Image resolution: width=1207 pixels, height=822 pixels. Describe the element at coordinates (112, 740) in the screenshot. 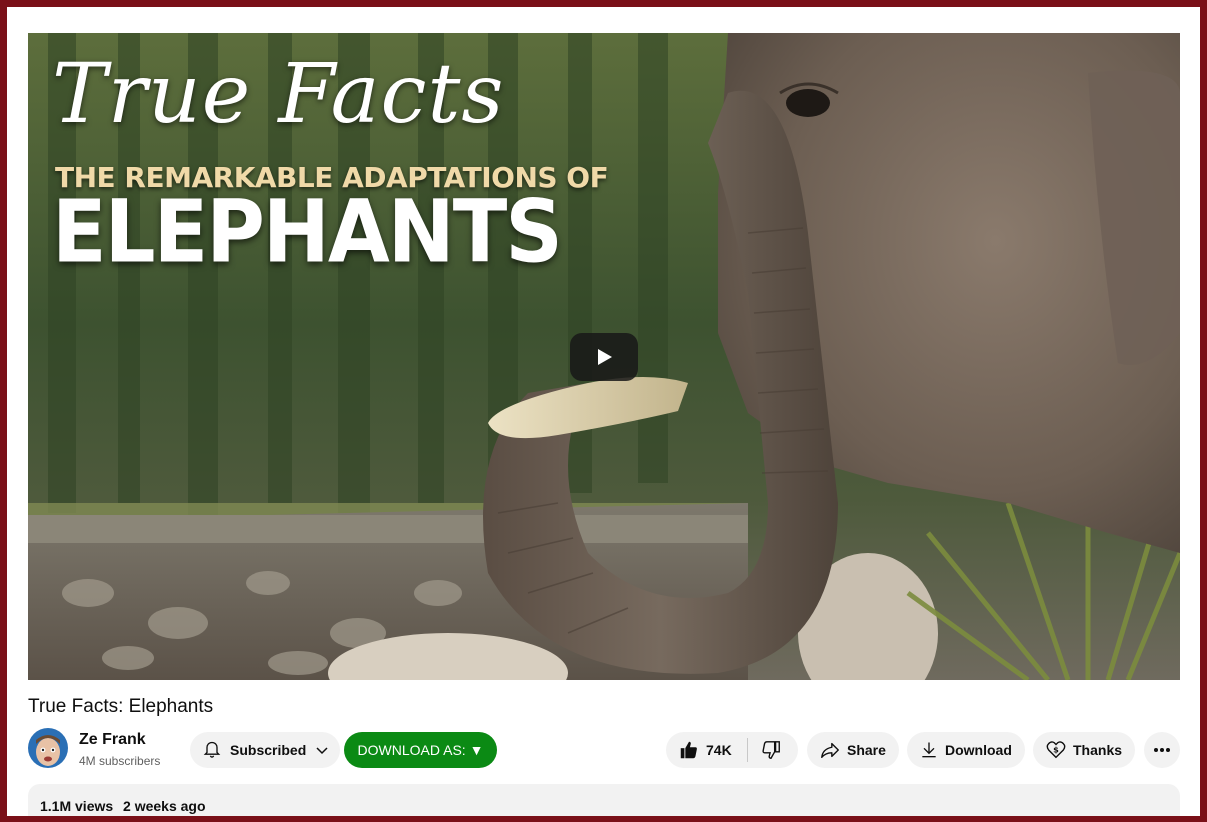

I see `channel-name: Ze Frank` at that location.